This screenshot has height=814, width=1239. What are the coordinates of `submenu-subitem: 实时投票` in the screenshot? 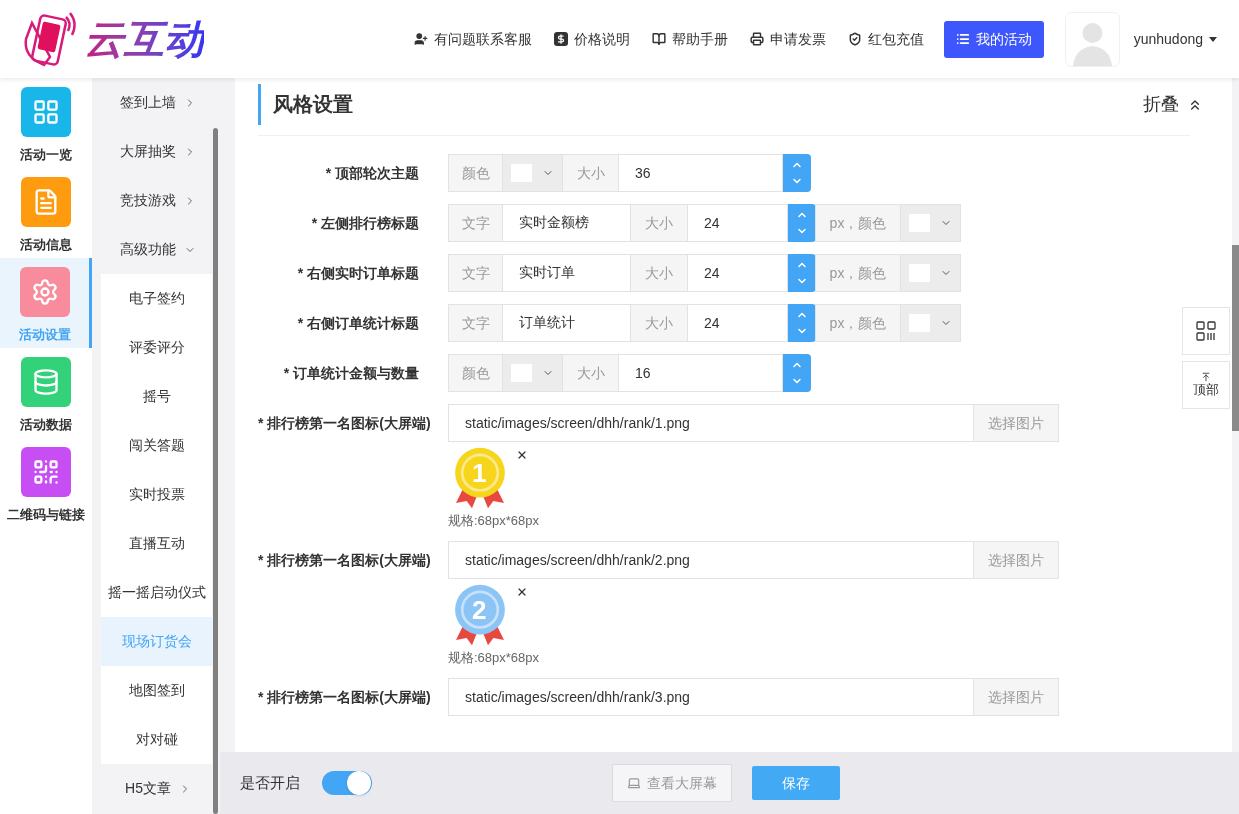 It's located at (156, 494).